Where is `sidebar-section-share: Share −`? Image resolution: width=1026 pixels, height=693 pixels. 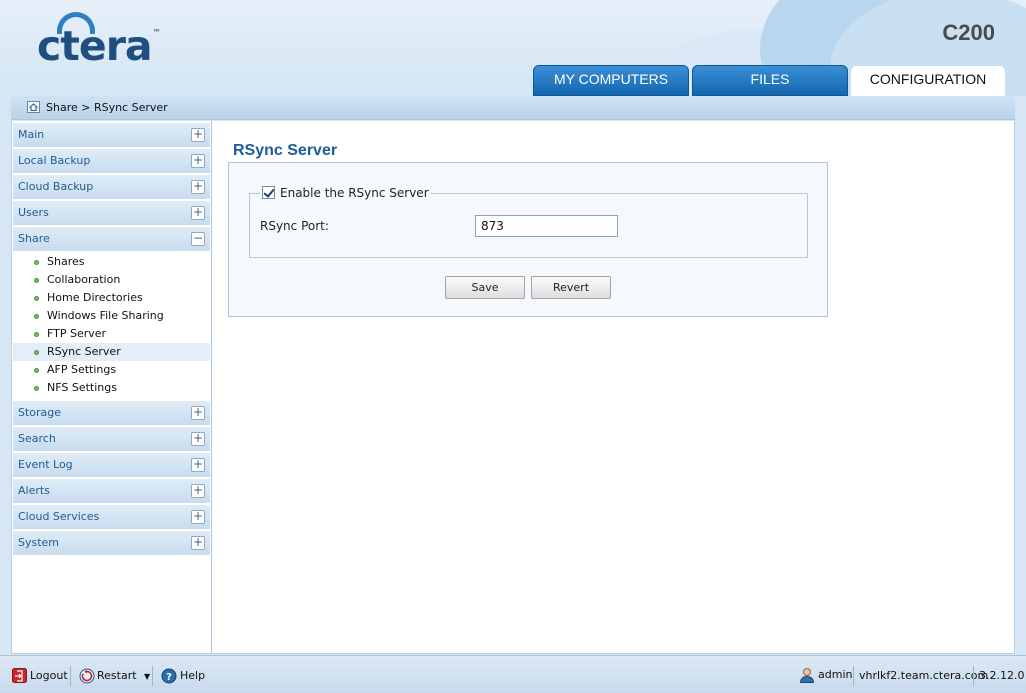
sidebar-section-share: Share − is located at coordinates (111, 239).